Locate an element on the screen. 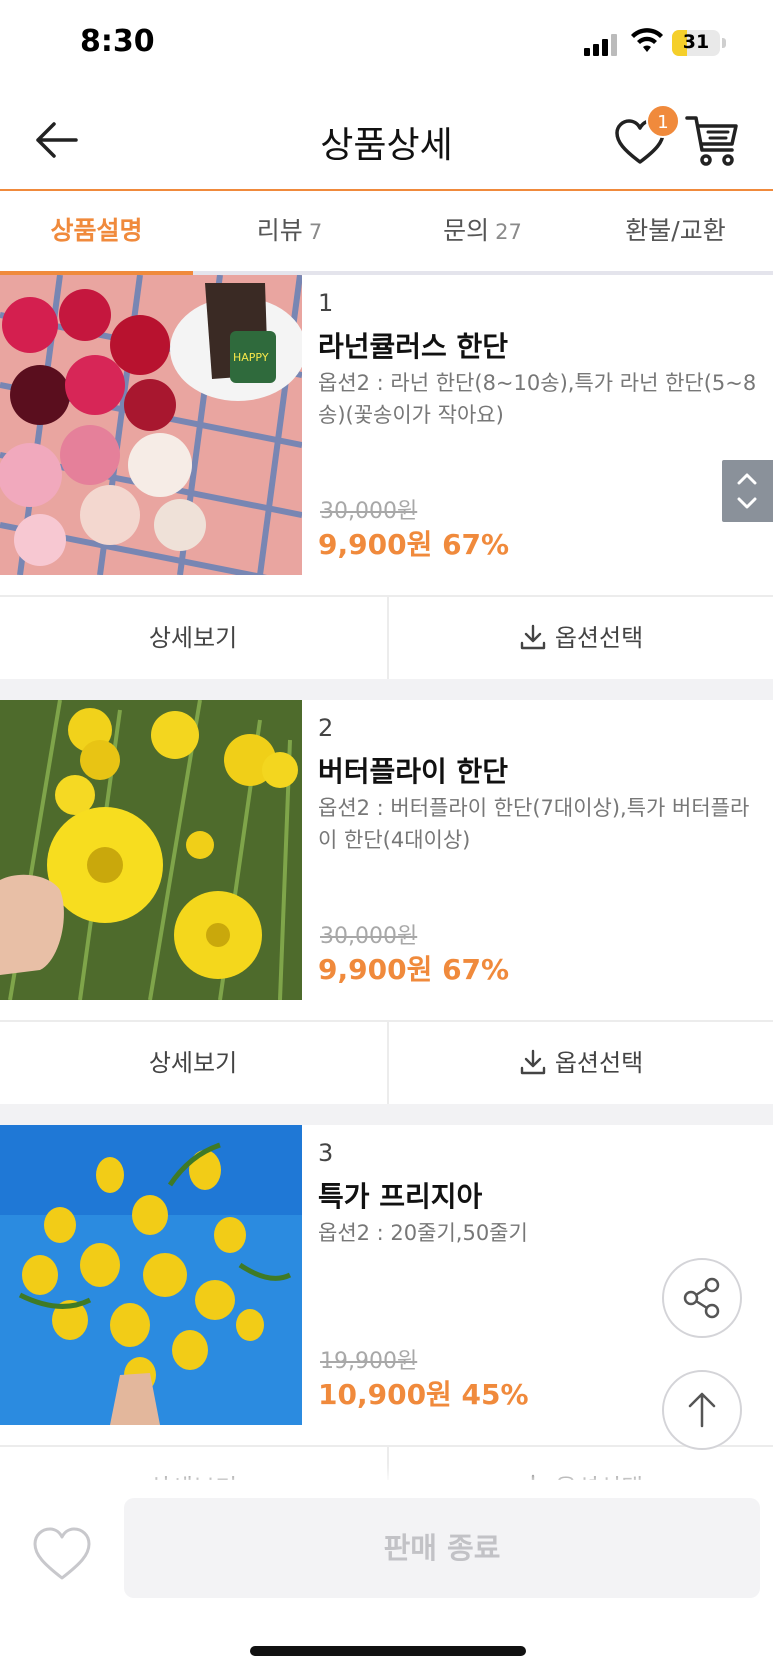 Image resolution: width=773 pixels, height=1674 pixels. tab-count: 27 is located at coordinates (508, 232).